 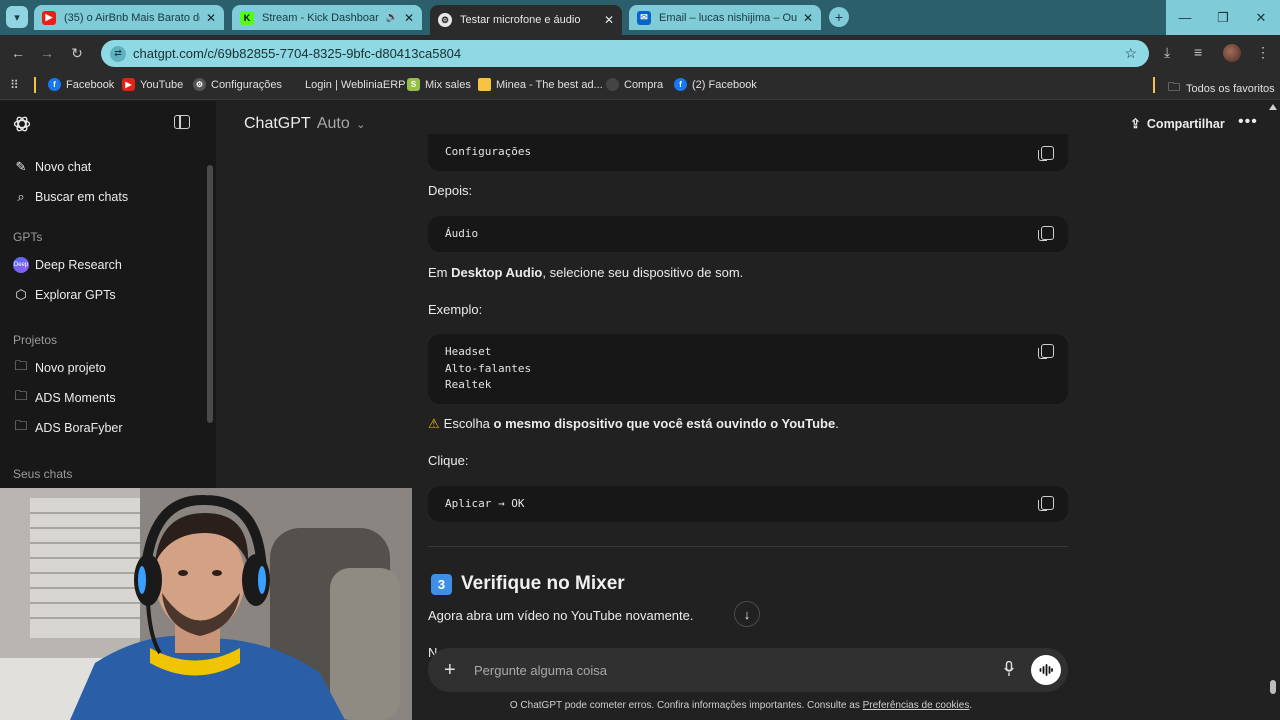 I want to click on cube-icon: ⬡, so click(x=21, y=294).